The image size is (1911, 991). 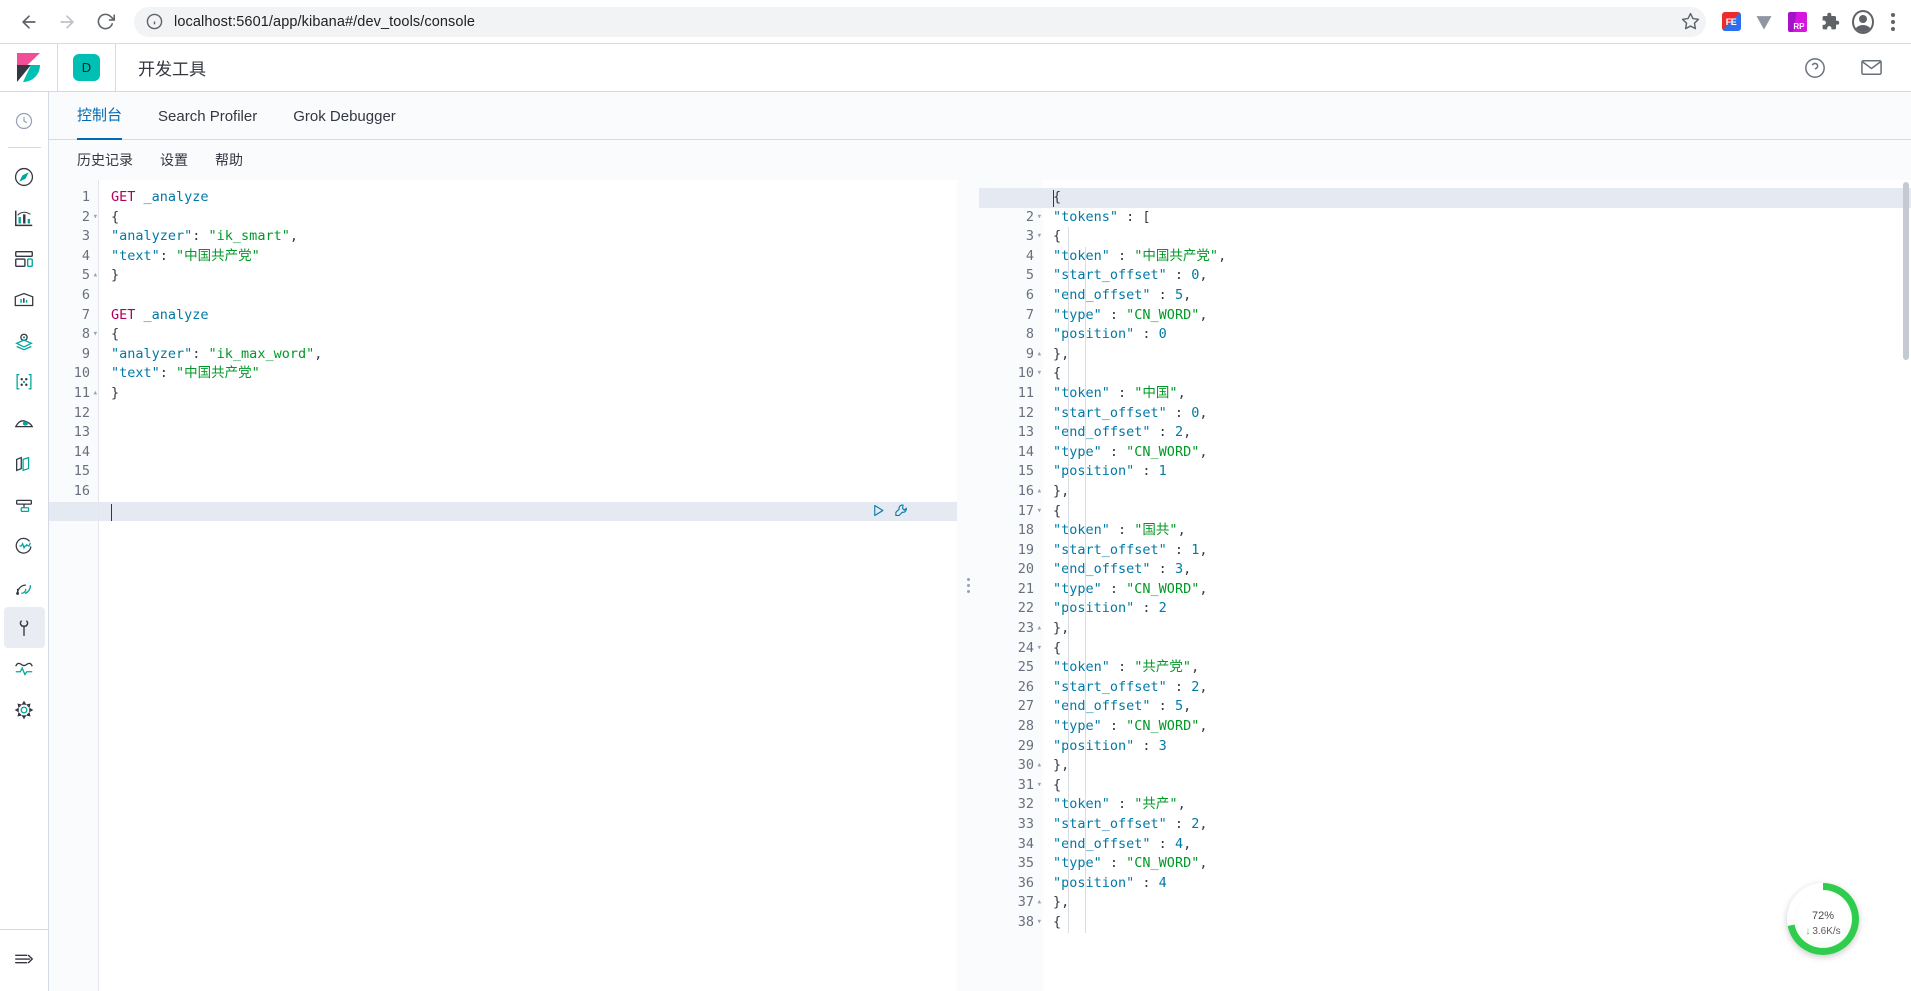 What do you see at coordinates (1797, 22) in the screenshot?
I see `rp-extension-icon: RP` at bounding box center [1797, 22].